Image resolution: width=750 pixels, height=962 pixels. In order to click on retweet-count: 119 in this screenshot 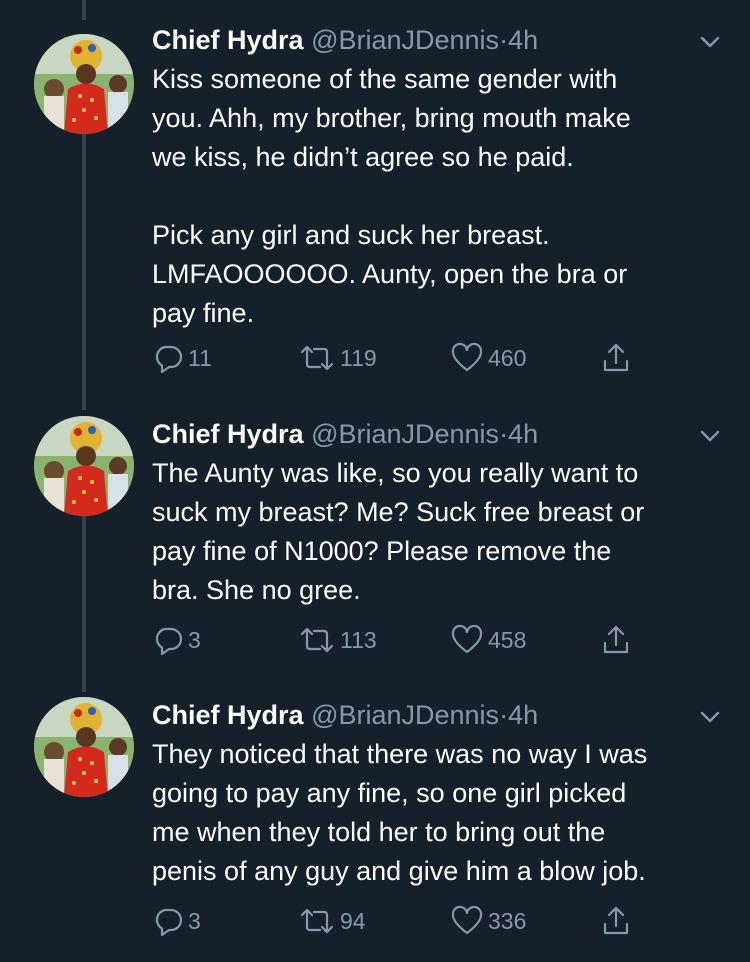, I will do `click(358, 357)`.